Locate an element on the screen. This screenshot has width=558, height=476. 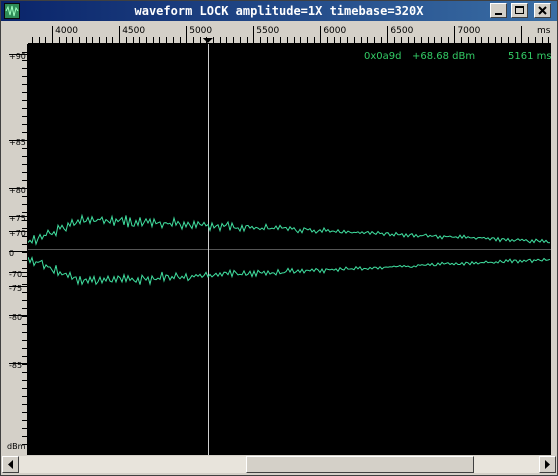
time-tick-label: 6000 is located at coordinates (334, 31).